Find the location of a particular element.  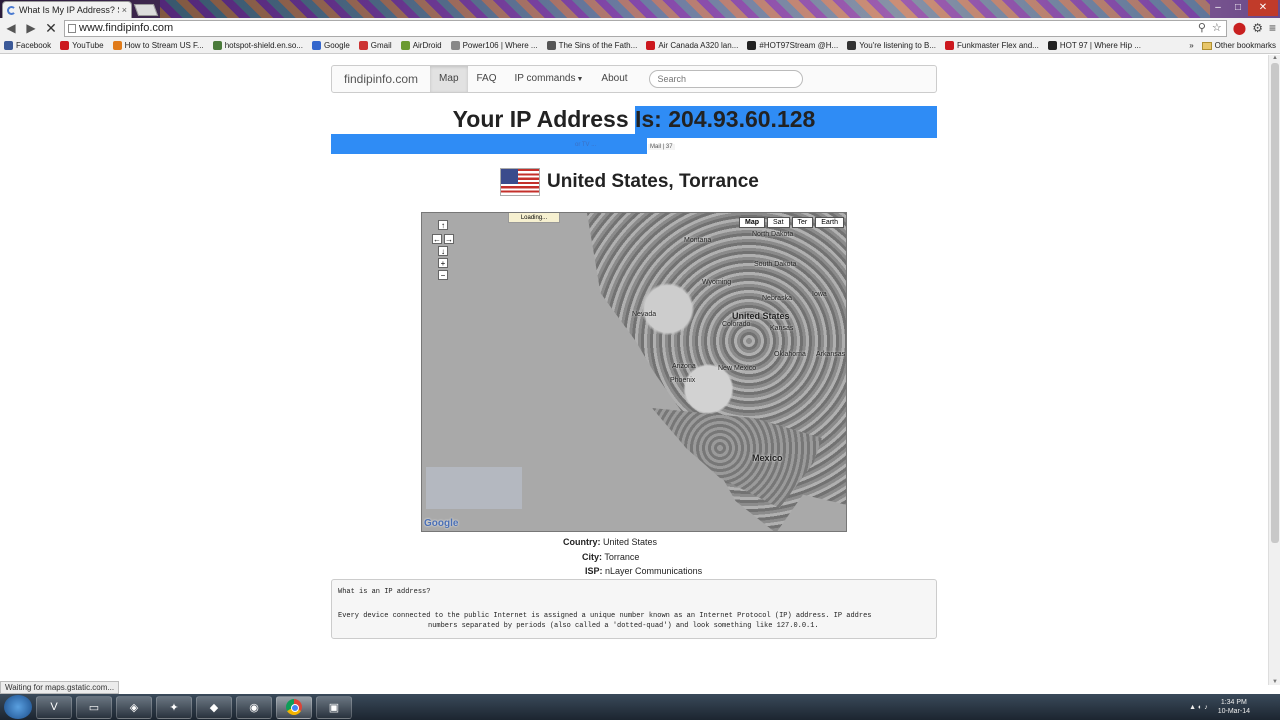

bookmark-item: YouTube is located at coordinates (82, 45).